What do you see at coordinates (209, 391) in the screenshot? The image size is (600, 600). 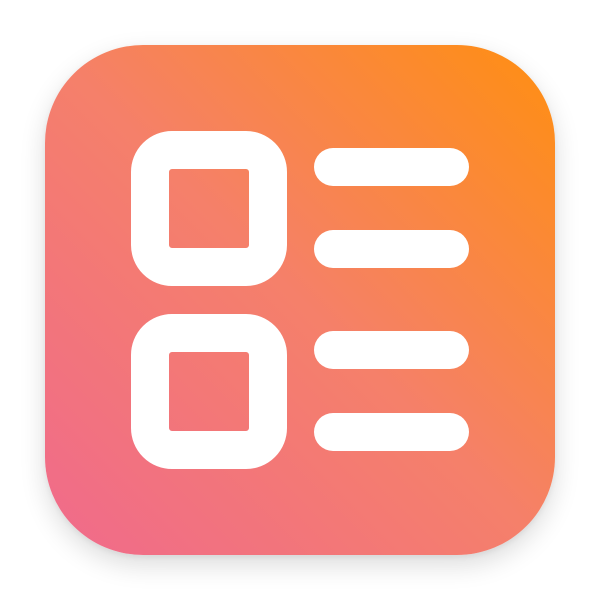 I see `checkbox-bottom` at bounding box center [209, 391].